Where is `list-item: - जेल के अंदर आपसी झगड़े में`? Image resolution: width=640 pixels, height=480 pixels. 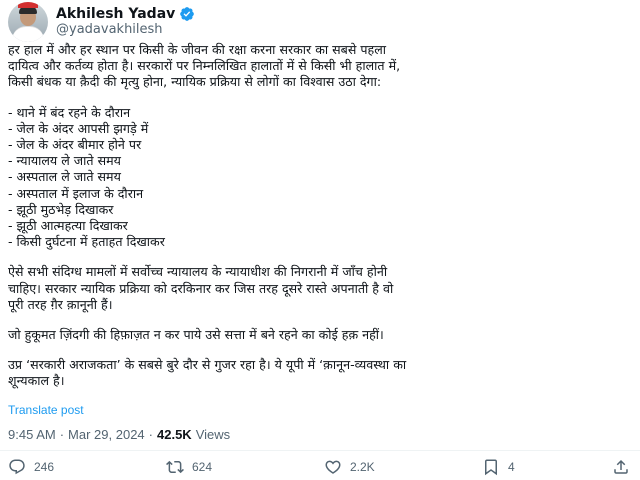 list-item: - जेल के अंदर आपसी झगड़े में is located at coordinates (78, 128).